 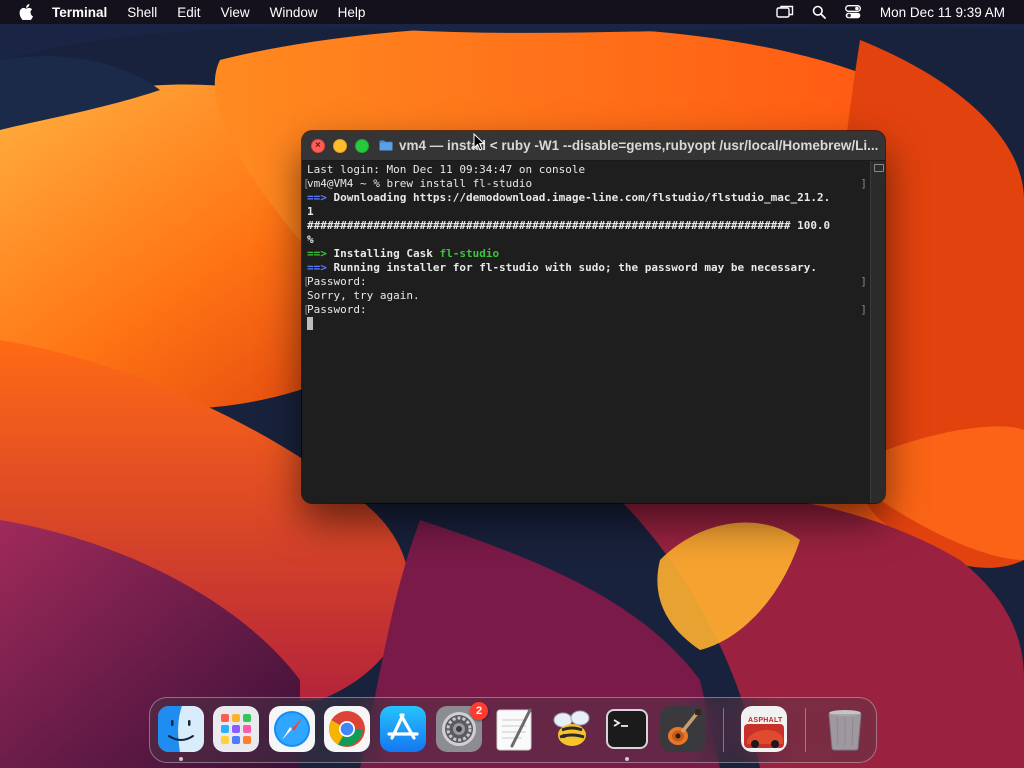 What do you see at coordinates (142, 12) in the screenshot?
I see `menu-shell: Shell` at bounding box center [142, 12].